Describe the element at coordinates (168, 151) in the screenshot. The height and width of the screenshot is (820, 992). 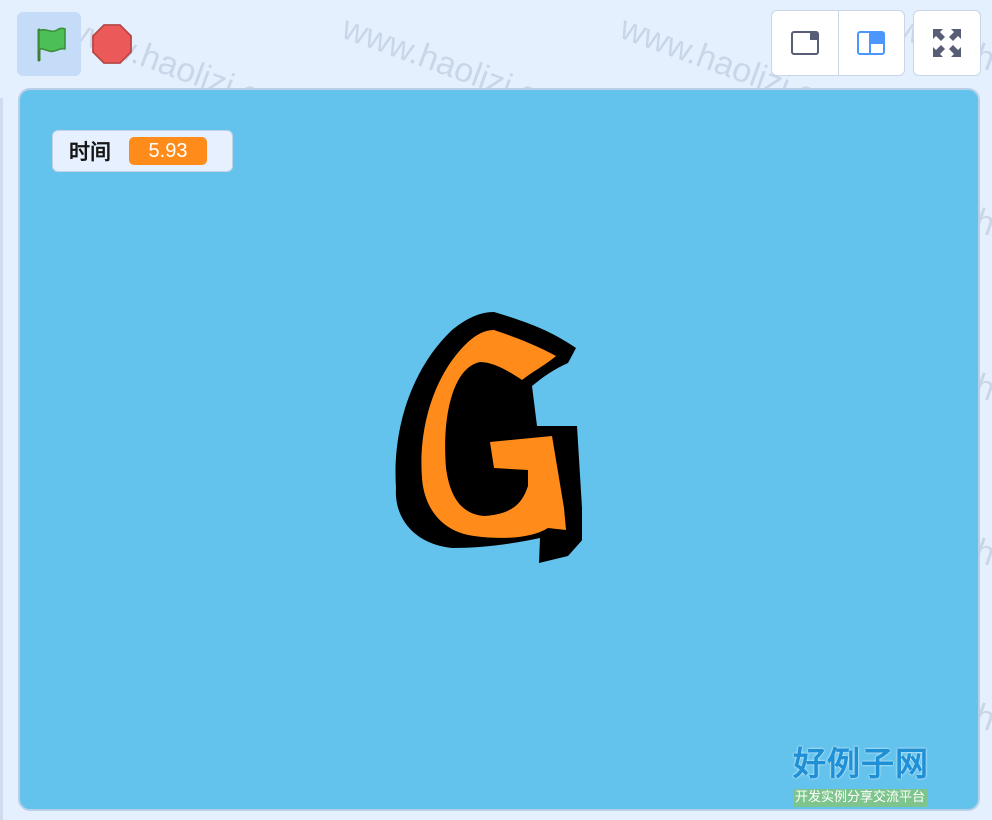
I see `variable-value: 5.93` at that location.